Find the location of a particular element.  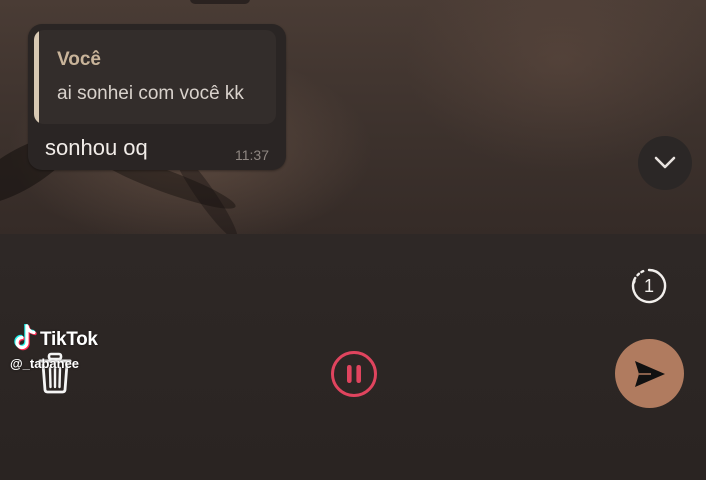

tiktok-logo-icon is located at coordinates (25, 337).